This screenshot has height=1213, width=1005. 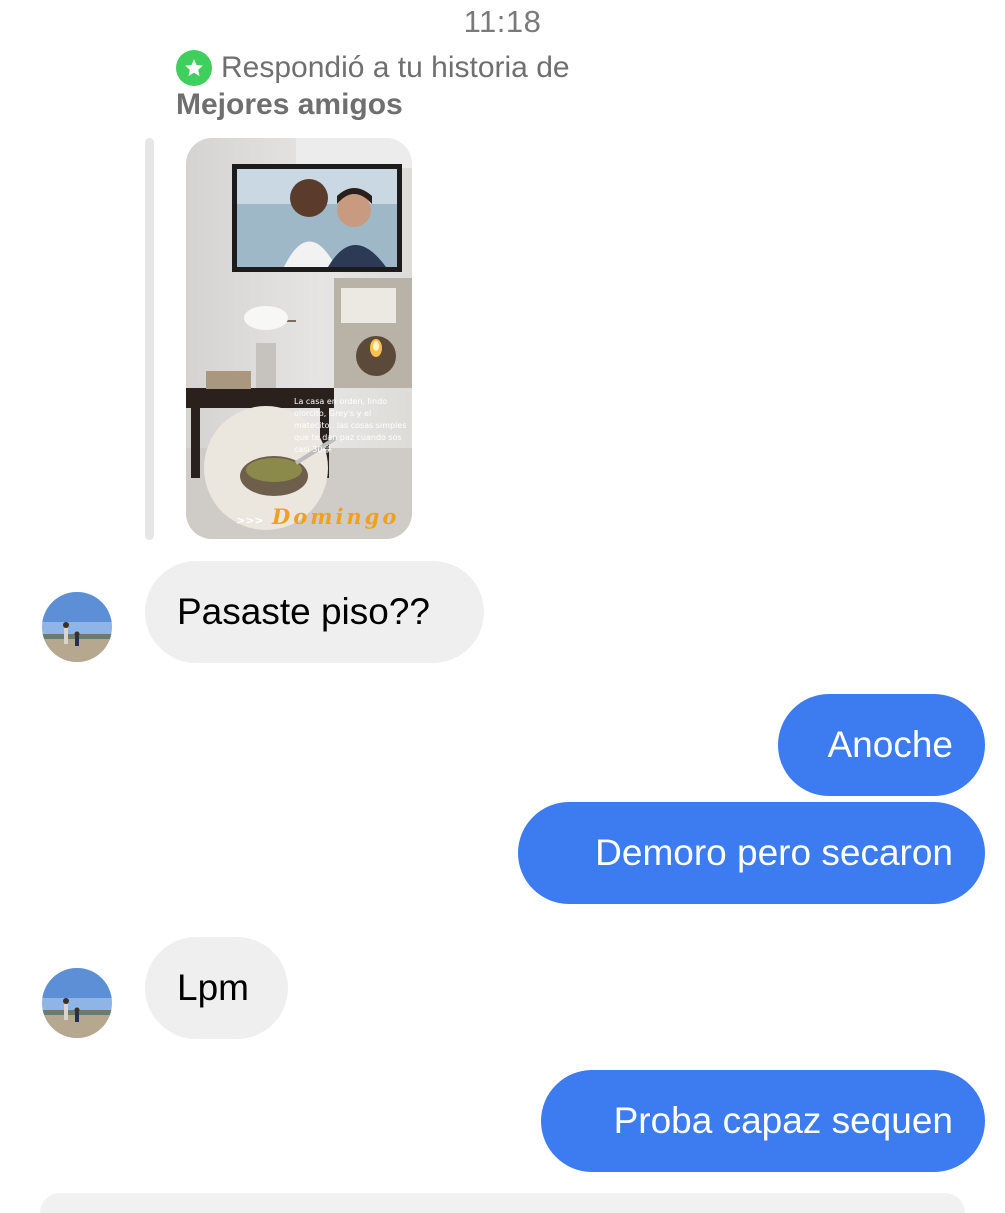 I want to click on message-text: Pasaste piso??, so click(x=304, y=611).